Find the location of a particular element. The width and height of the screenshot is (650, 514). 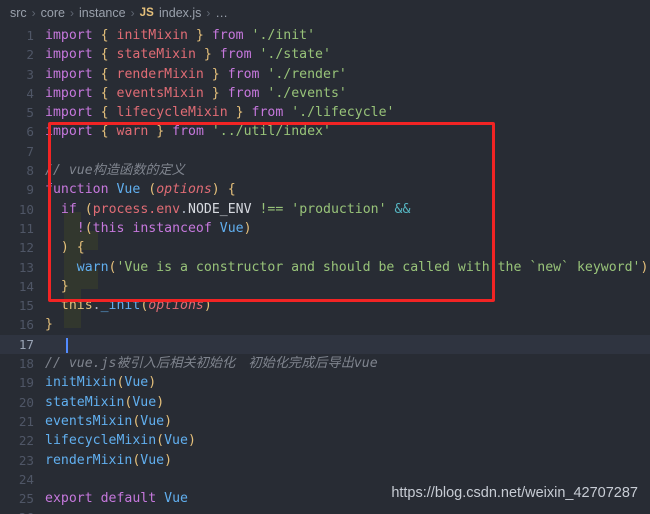

line-content: renderMixin(Vue) is located at coordinates (347, 460).